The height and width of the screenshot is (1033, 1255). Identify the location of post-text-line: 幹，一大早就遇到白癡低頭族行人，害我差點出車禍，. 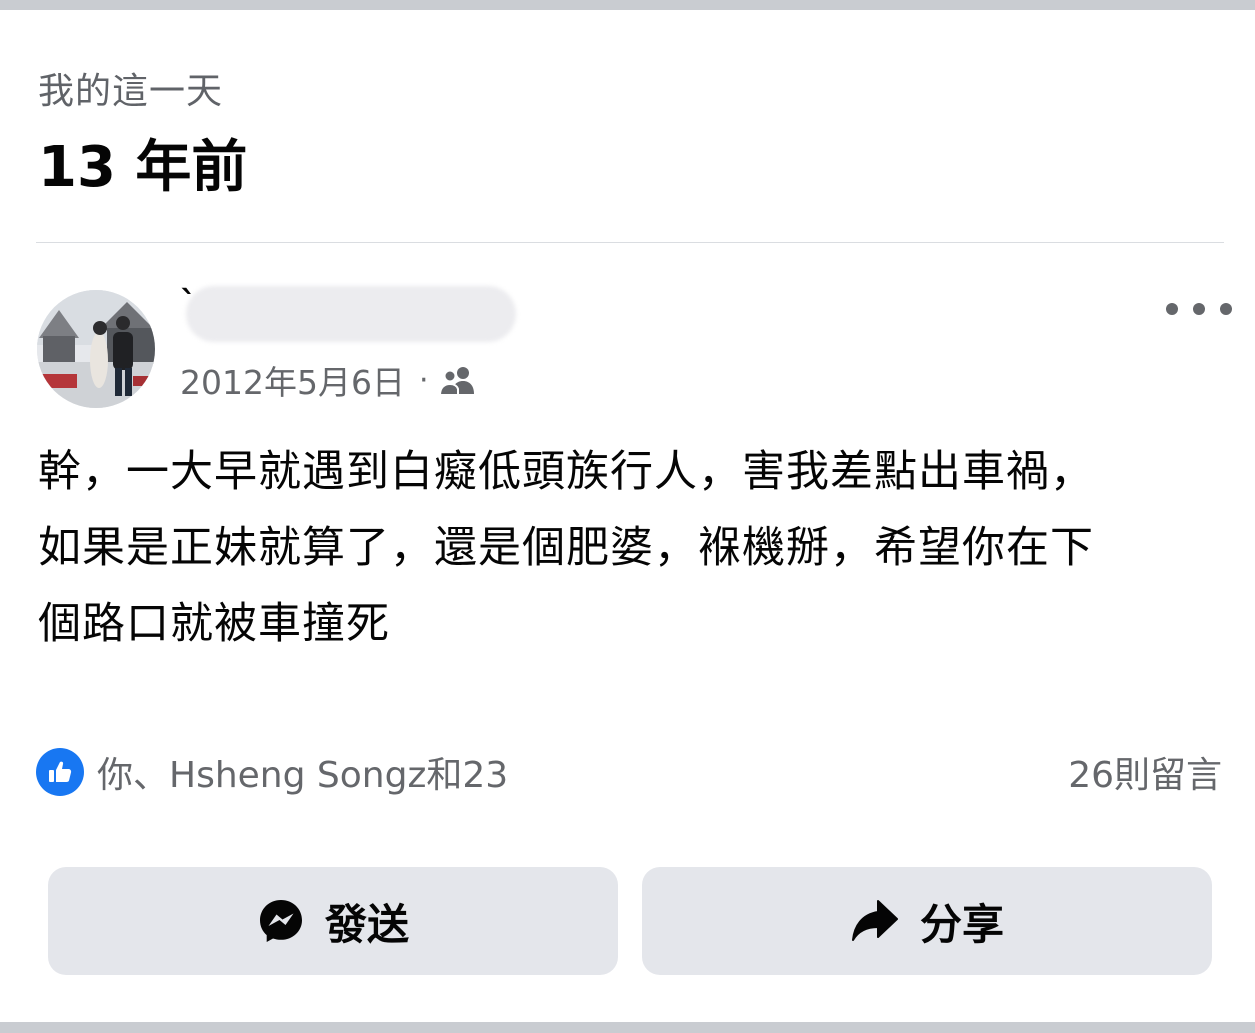
(566, 472).